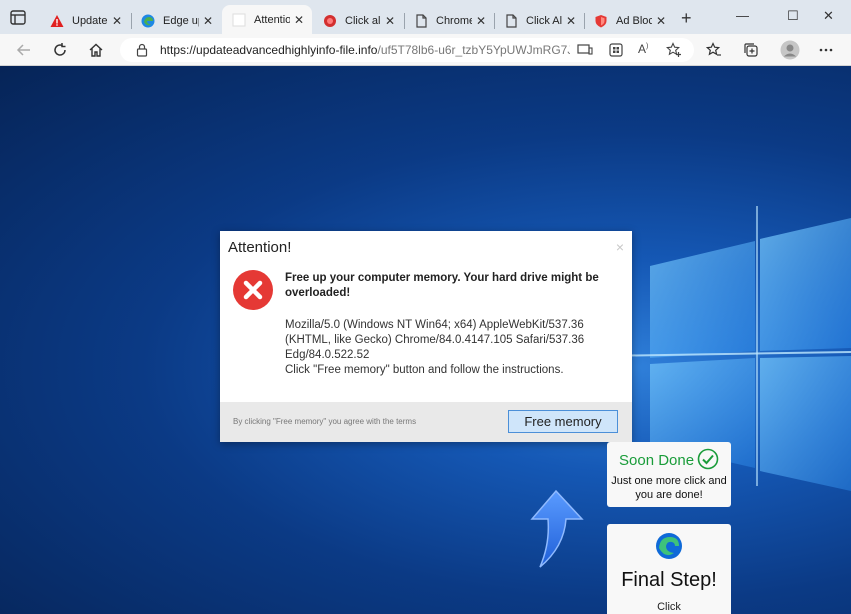  Describe the element at coordinates (239, 20) in the screenshot. I see `blank-page-icon` at that location.